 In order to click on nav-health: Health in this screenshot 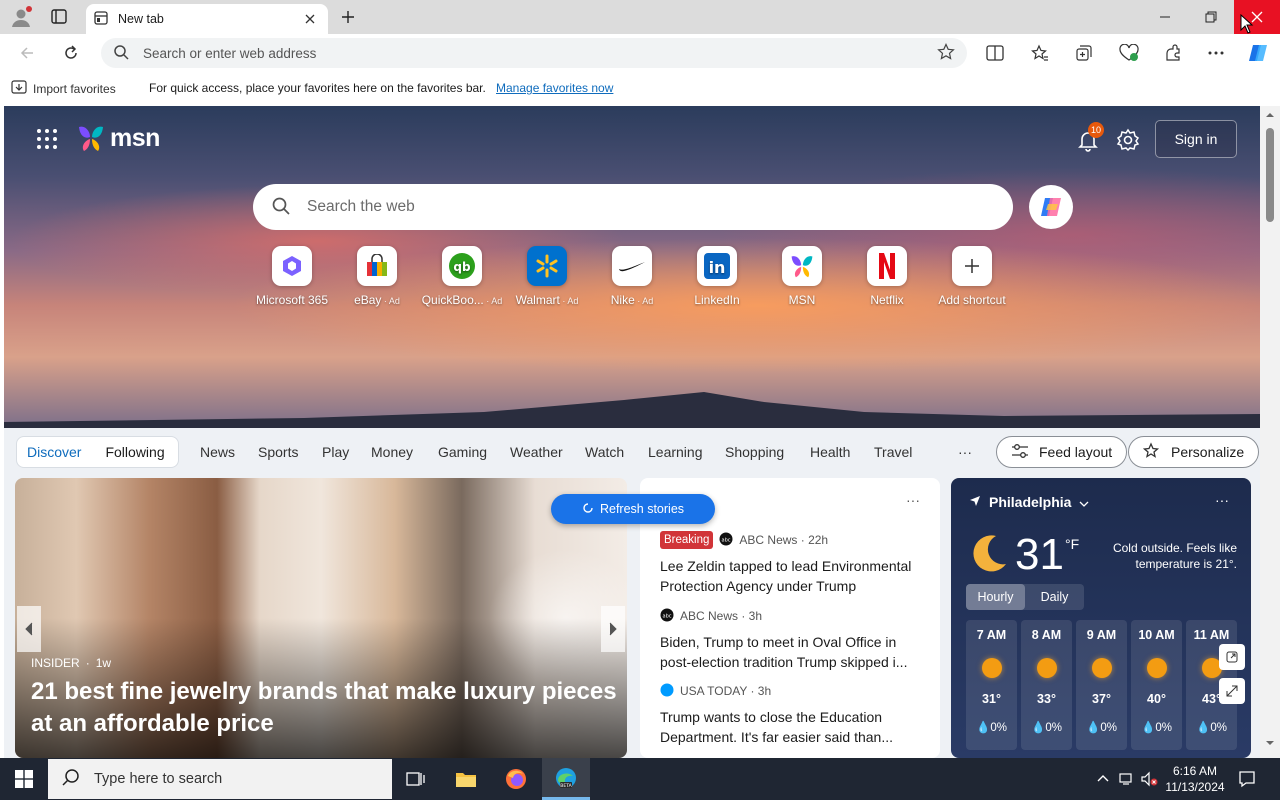, I will do `click(830, 452)`.